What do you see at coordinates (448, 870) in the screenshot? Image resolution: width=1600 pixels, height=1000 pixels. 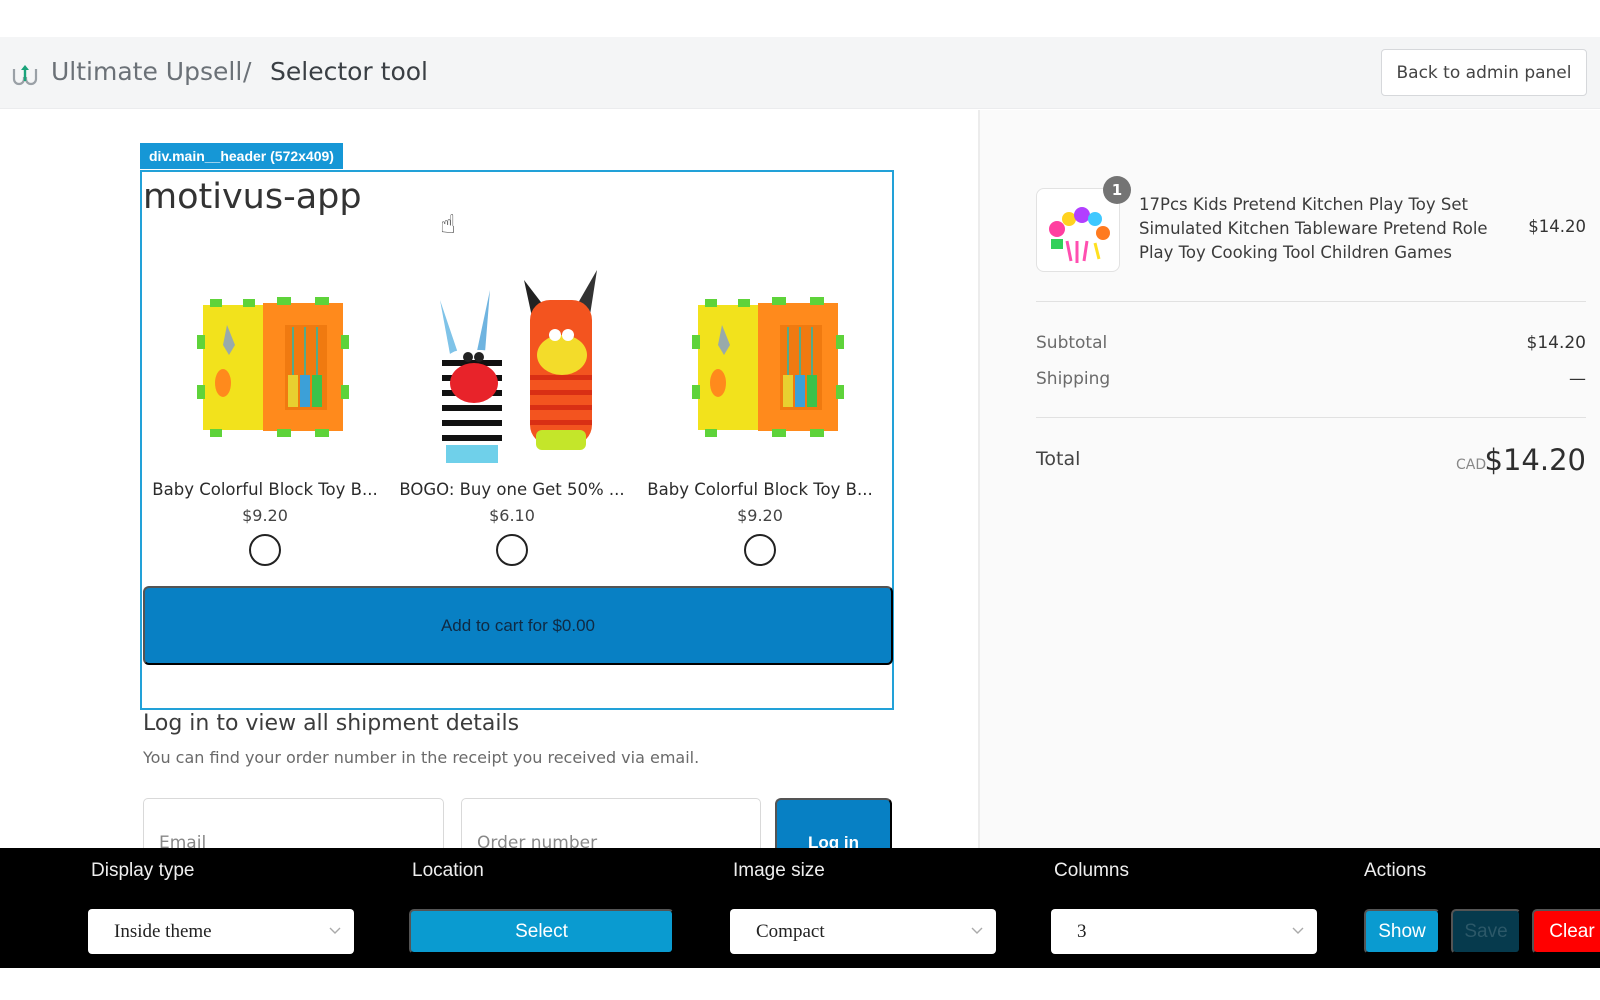 I see `location-label: Location` at bounding box center [448, 870].